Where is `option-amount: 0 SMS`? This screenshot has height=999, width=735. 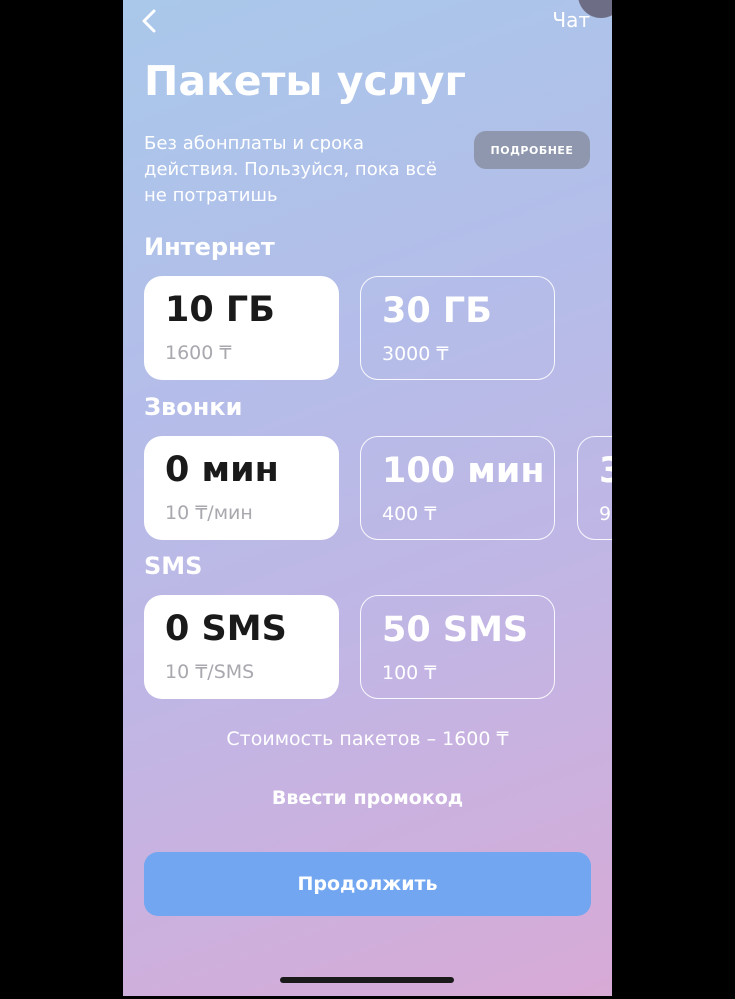
option-amount: 0 SMS is located at coordinates (226, 629).